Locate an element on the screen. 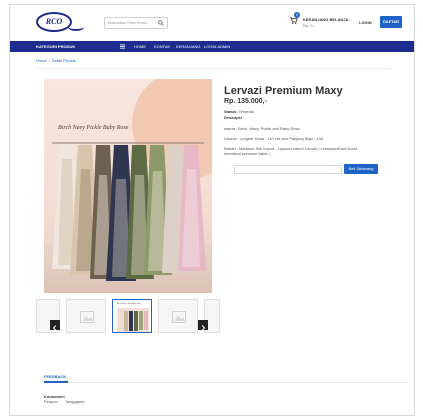 The height and width of the screenshot is (420, 423). product-status: Status: Tersedia is located at coordinates (239, 111).